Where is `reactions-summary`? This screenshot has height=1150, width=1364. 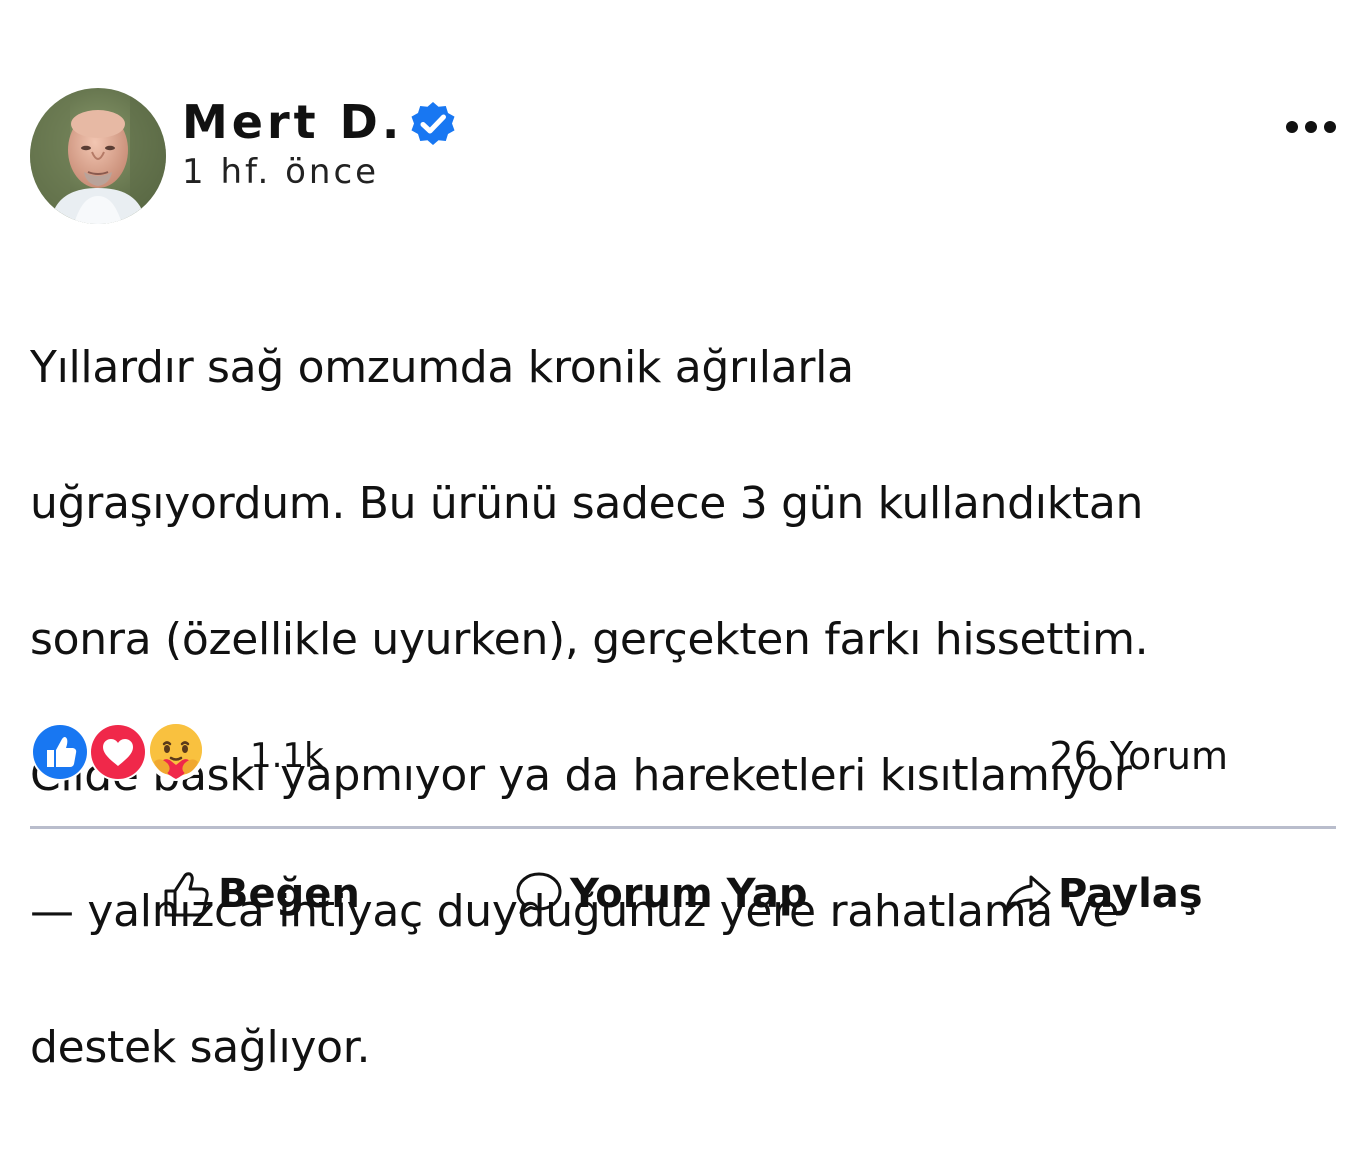
reactions-summary is located at coordinates (119, 753).